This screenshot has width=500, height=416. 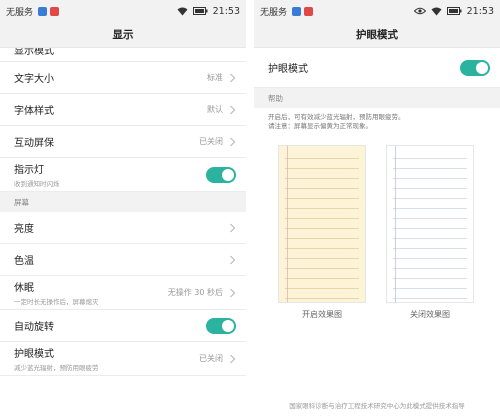 What do you see at coordinates (123, 110) in the screenshot?
I see `font-style-row: 字体样式 默认` at bounding box center [123, 110].